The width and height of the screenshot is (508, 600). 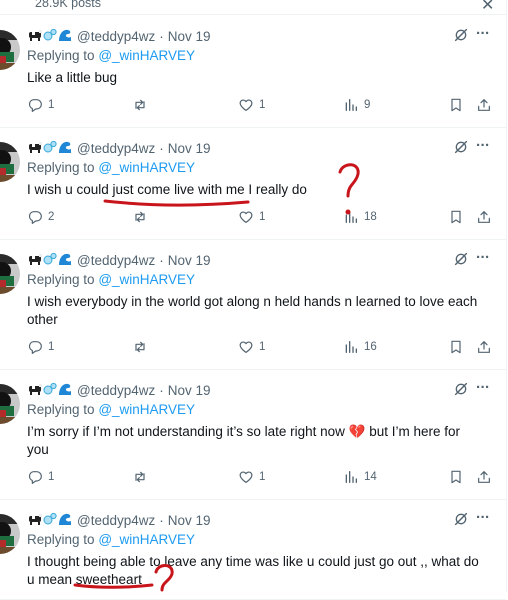 I want to click on close-icon: ✕, so click(x=487, y=7).